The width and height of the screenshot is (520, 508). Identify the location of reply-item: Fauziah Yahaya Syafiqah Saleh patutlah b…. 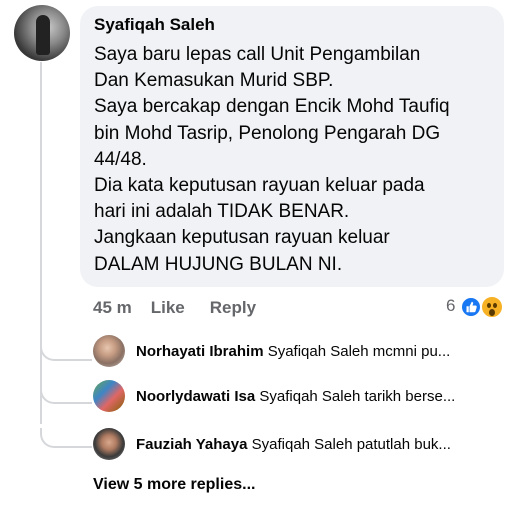
(272, 444).